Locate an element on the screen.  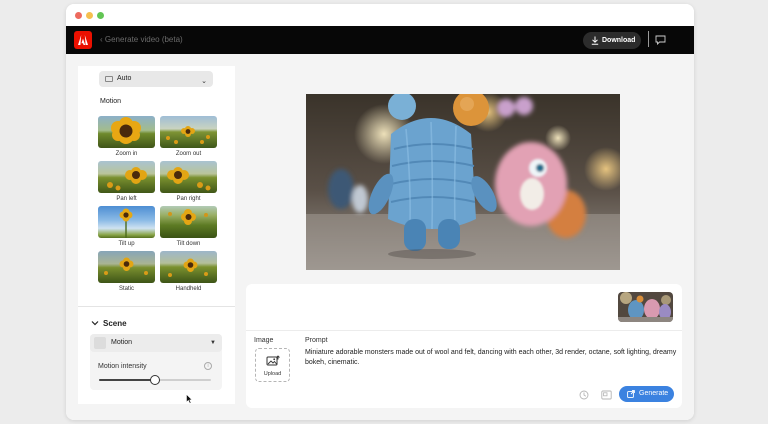
image-label: Image is located at coordinates (264, 340).